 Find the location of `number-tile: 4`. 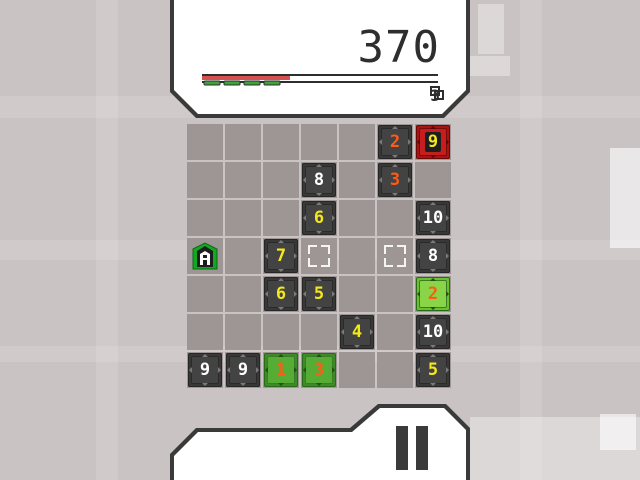

number-tile: 4 is located at coordinates (357, 332).